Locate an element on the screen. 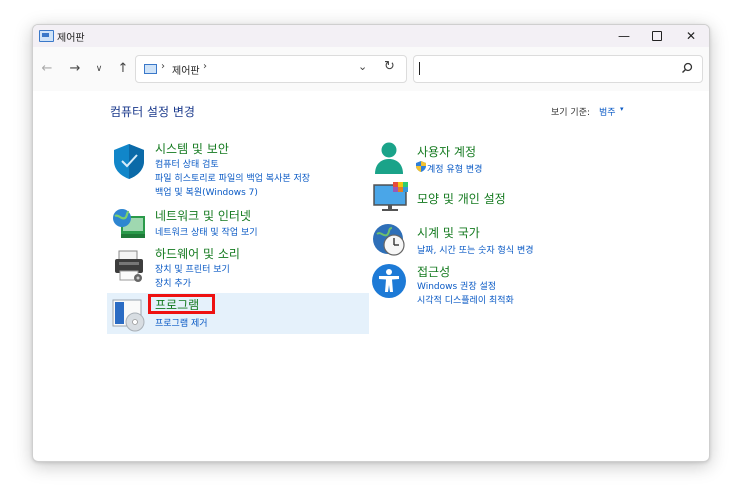  category-system-security: 시스템 및 보안 is located at coordinates (192, 148).